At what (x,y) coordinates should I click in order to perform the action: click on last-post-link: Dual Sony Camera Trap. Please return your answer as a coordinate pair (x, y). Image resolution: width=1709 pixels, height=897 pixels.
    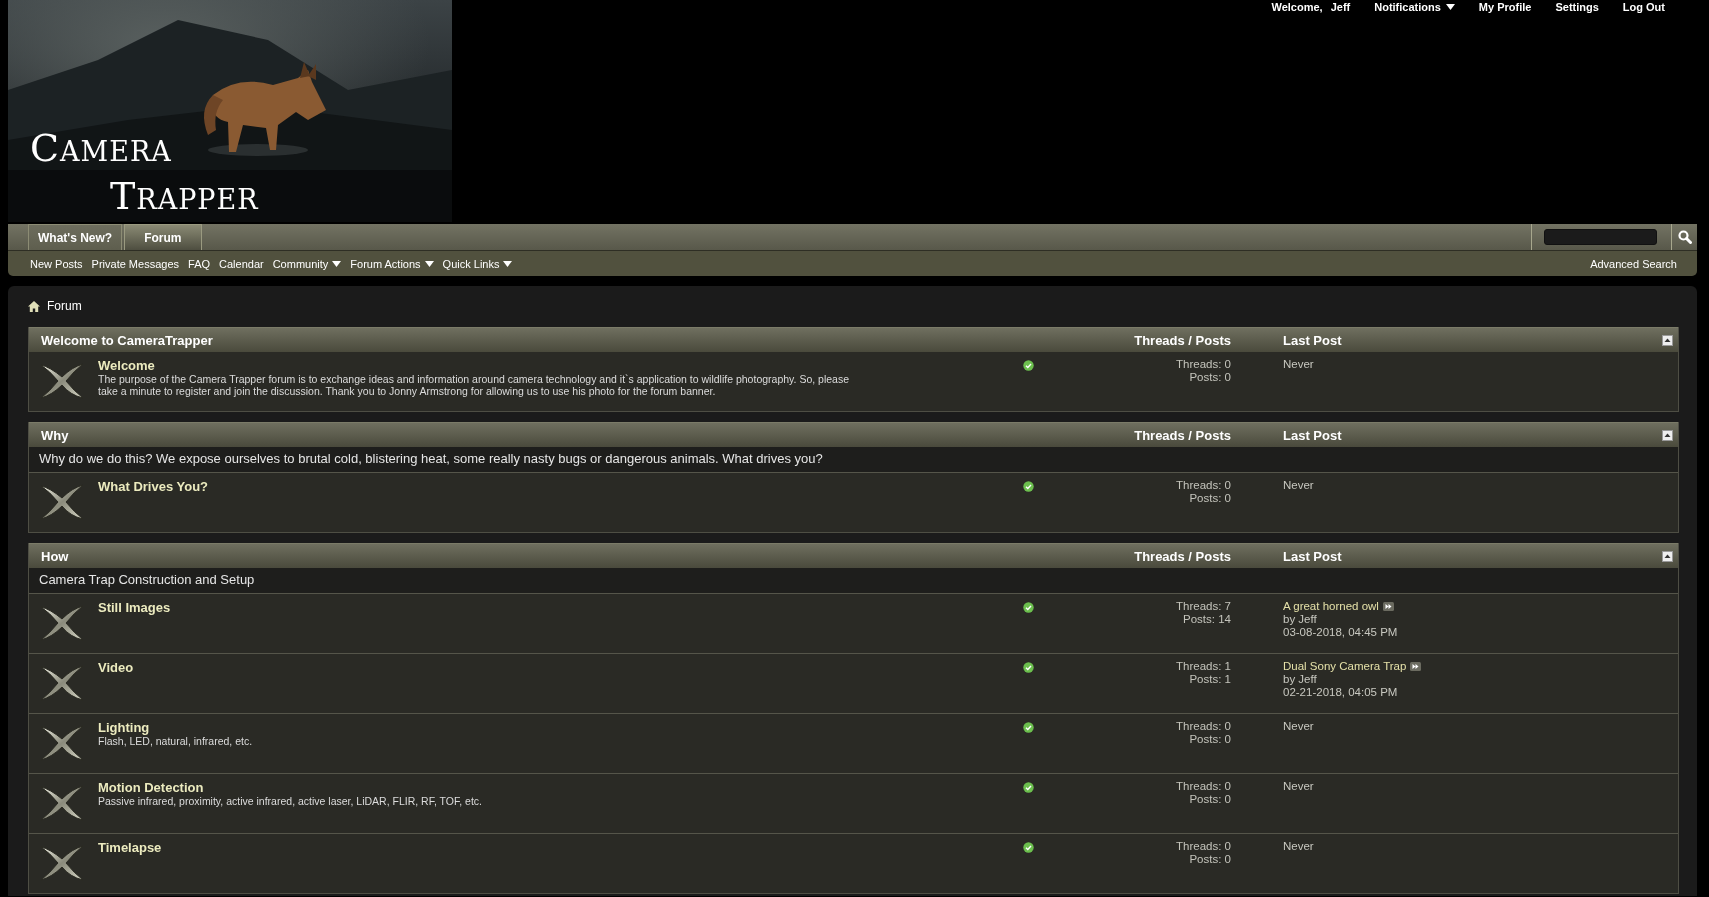
    Looking at the image, I should click on (1345, 666).